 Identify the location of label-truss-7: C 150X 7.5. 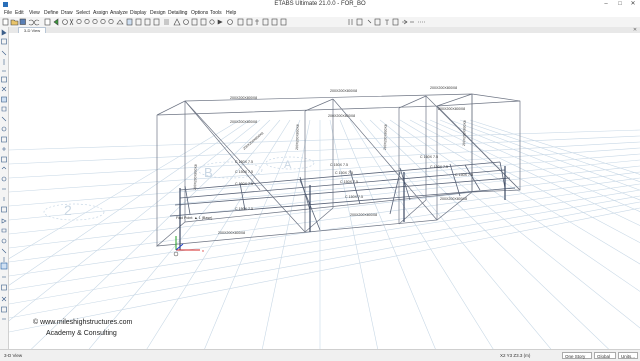
(244, 184).